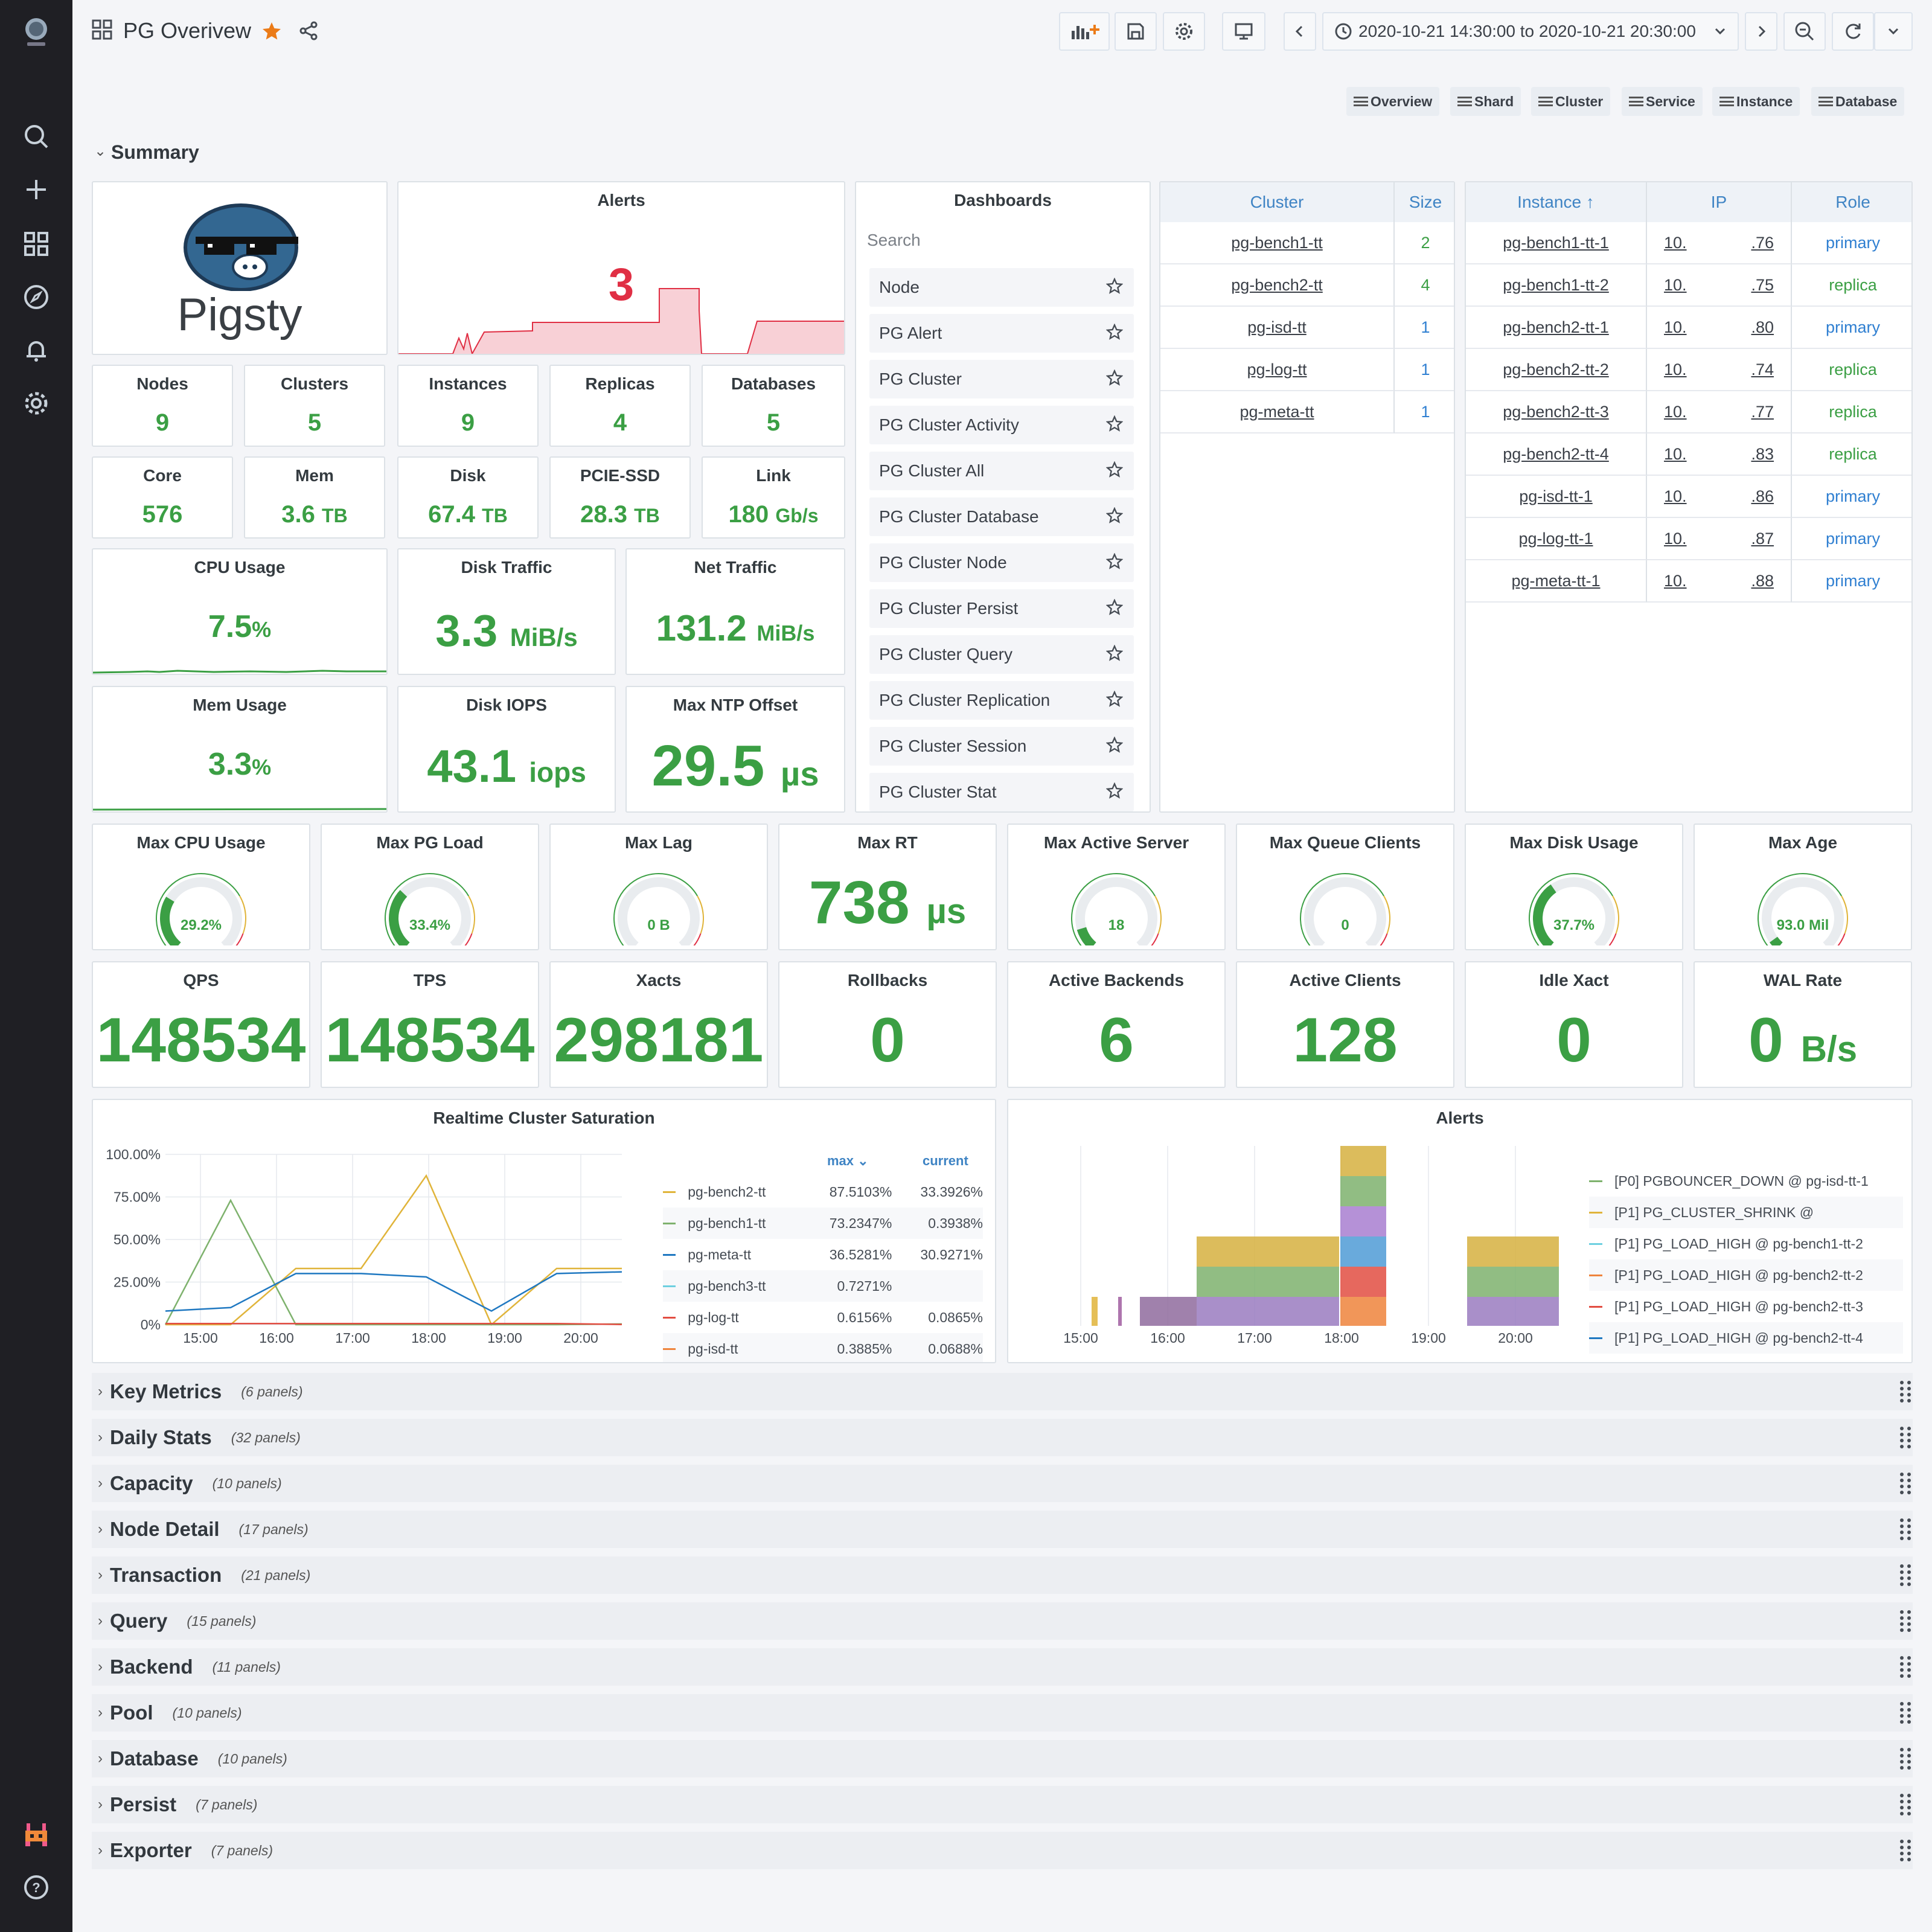 The width and height of the screenshot is (1932, 1932). What do you see at coordinates (1277, 369) in the screenshot?
I see `cluster-link: pg-log-tt` at bounding box center [1277, 369].